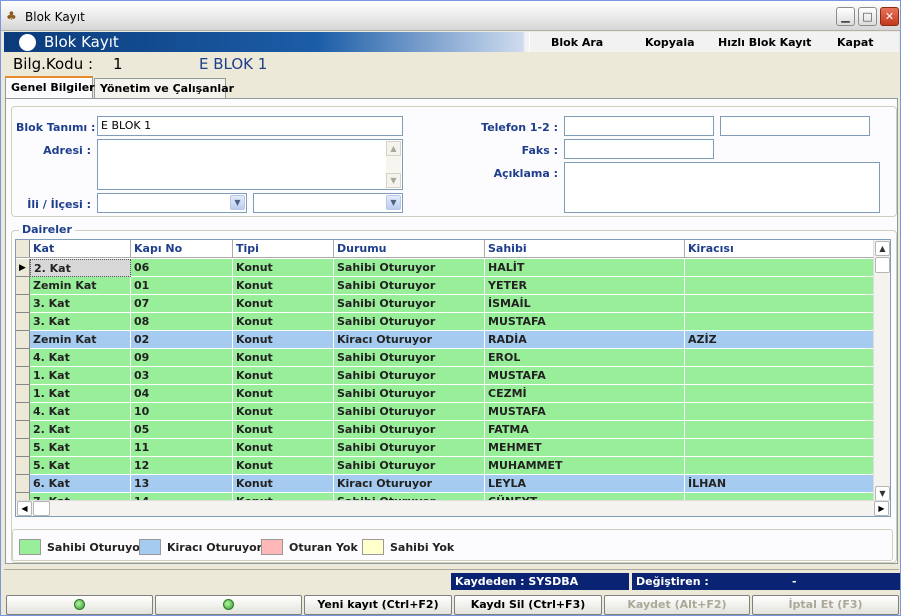 The image size is (901, 616). I want to click on table-row: 1. Kat 04 Konut Sahibi Oturuyor CEZMİ, so click(448, 394).